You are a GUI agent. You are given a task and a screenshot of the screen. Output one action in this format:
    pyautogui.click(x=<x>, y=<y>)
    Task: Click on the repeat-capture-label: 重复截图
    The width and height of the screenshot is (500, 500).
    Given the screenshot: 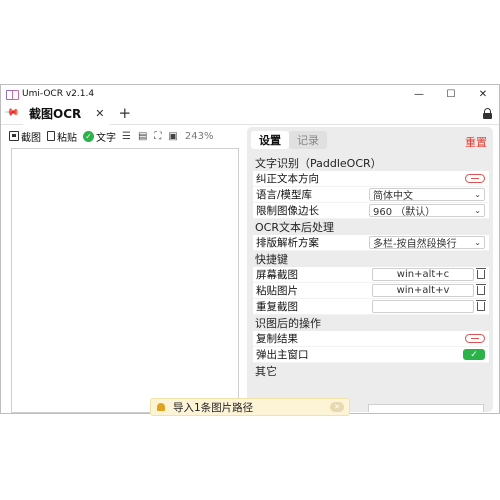 What is the action you would take?
    pyautogui.click(x=277, y=307)
    